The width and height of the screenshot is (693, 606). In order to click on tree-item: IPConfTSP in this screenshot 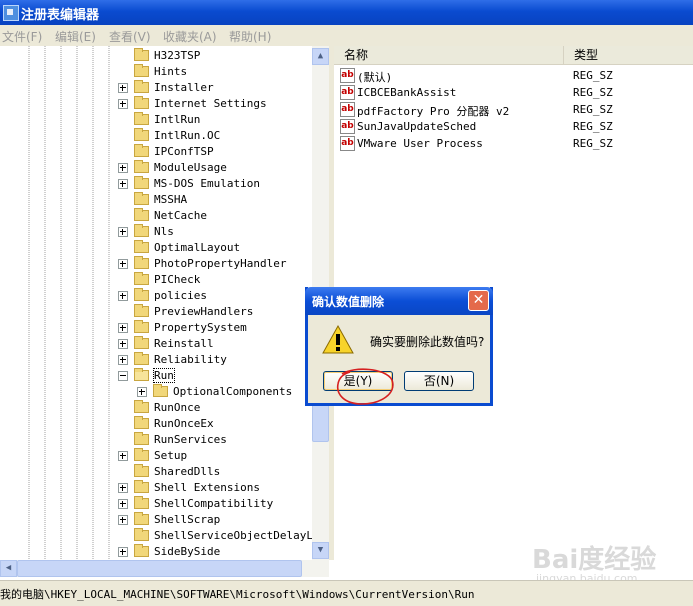, I will do `click(156, 152)`.